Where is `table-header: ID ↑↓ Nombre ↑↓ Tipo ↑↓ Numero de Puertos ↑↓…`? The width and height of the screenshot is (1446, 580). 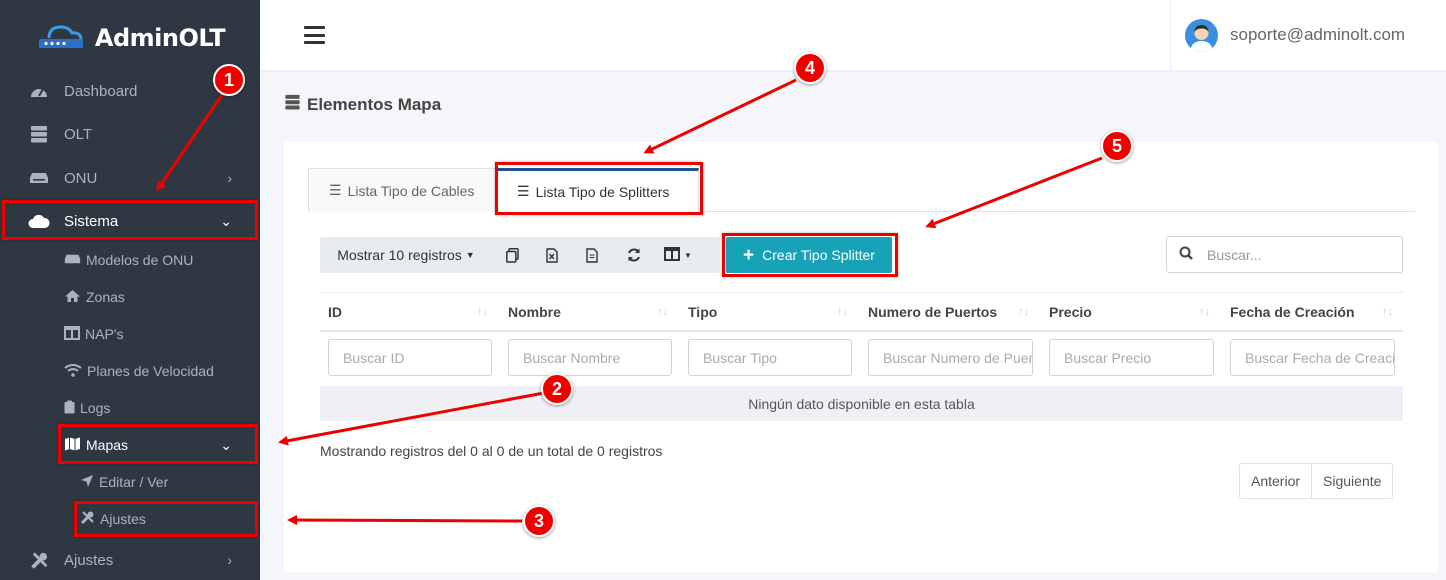
table-header: ID ↑↓ Nombre ↑↓ Tipo ↑↓ Numero de Puertos ↑↓… is located at coordinates (861, 312).